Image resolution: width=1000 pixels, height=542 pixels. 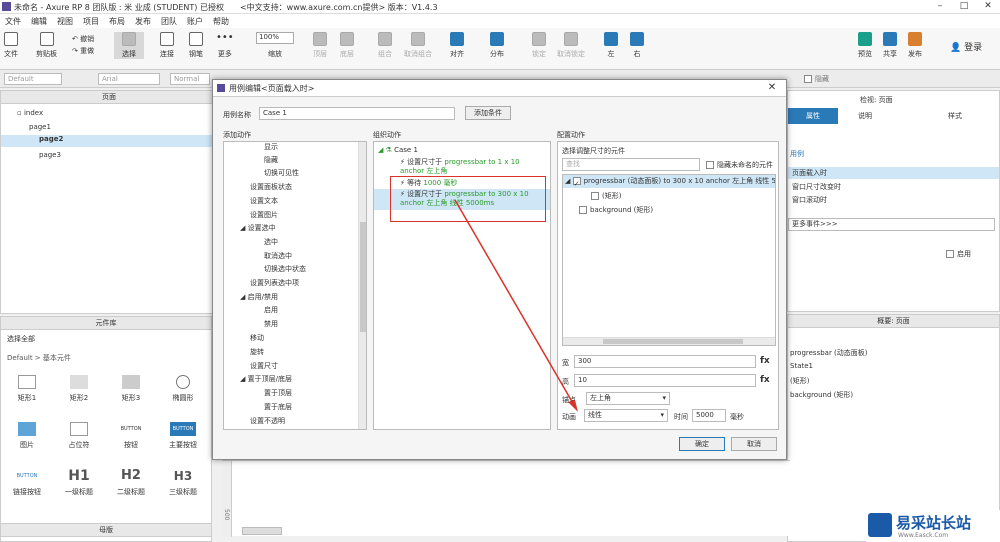 I want to click on zoom-select: 100%, so click(x=275, y=38).